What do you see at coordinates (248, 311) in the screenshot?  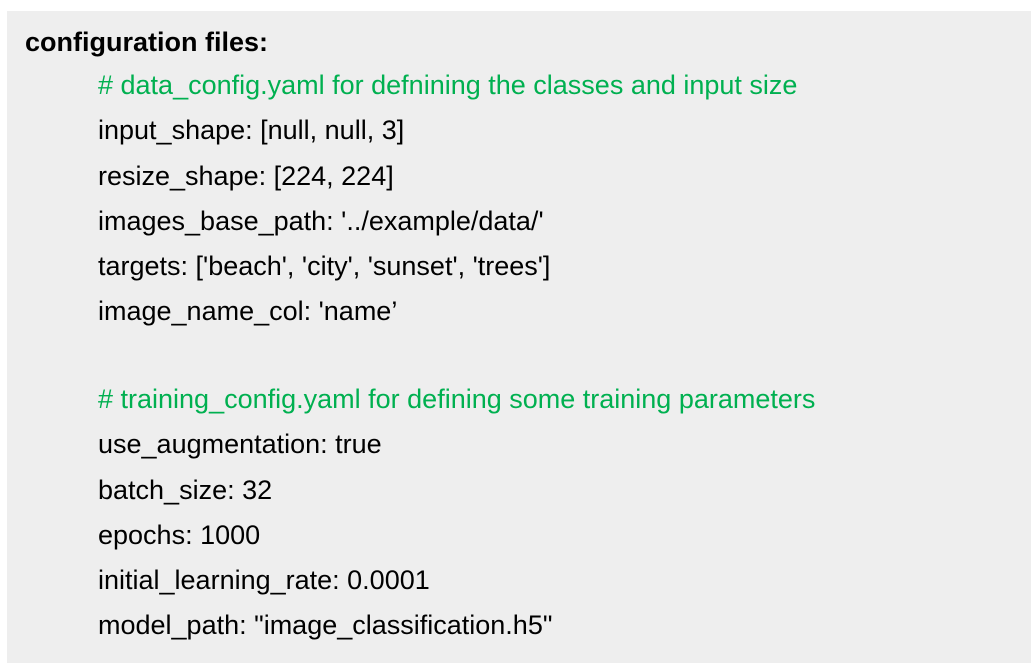 I see `image-name-col-line: image_name_col: 'name’` at bounding box center [248, 311].